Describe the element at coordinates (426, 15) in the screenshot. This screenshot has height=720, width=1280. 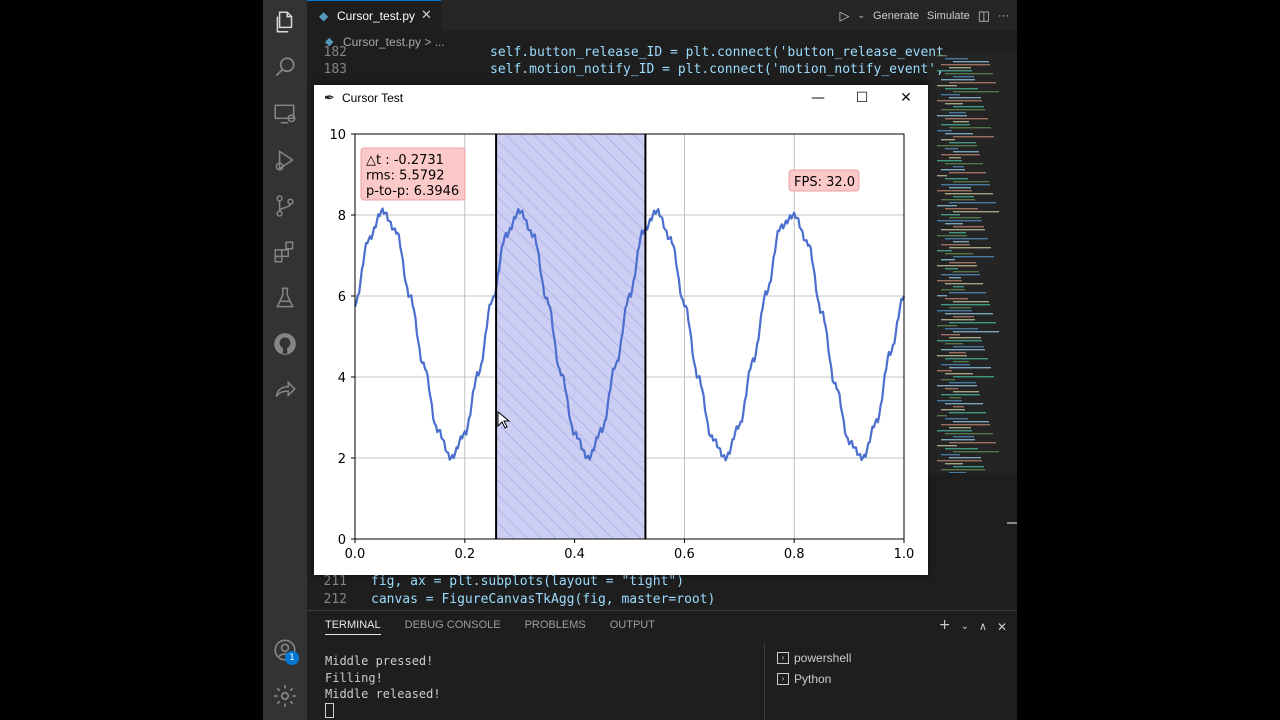
I see `close-tab-icon: ✕` at that location.